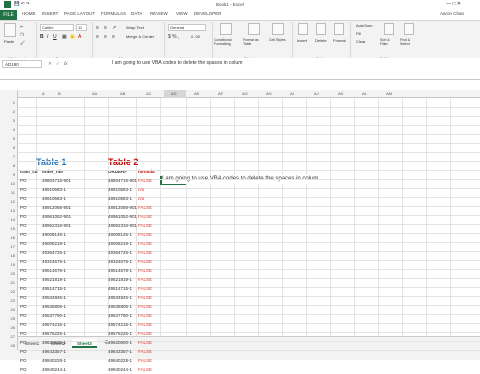 The height and width of the screenshot is (374, 480). What do you see at coordinates (9, 345) in the screenshot?
I see `row-header: 28` at bounding box center [9, 345].